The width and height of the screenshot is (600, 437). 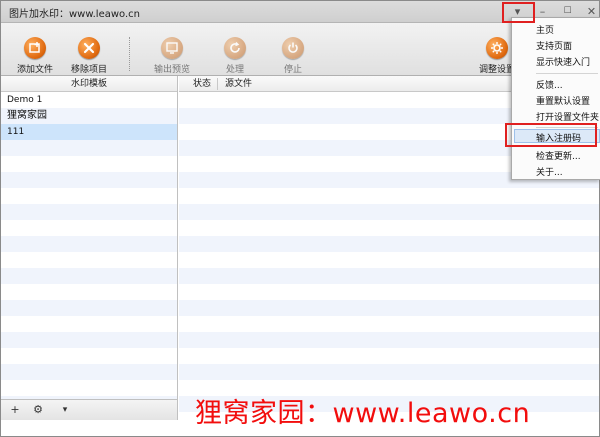 What do you see at coordinates (234, 70) in the screenshot?
I see `process-label: 处理` at bounding box center [234, 70].